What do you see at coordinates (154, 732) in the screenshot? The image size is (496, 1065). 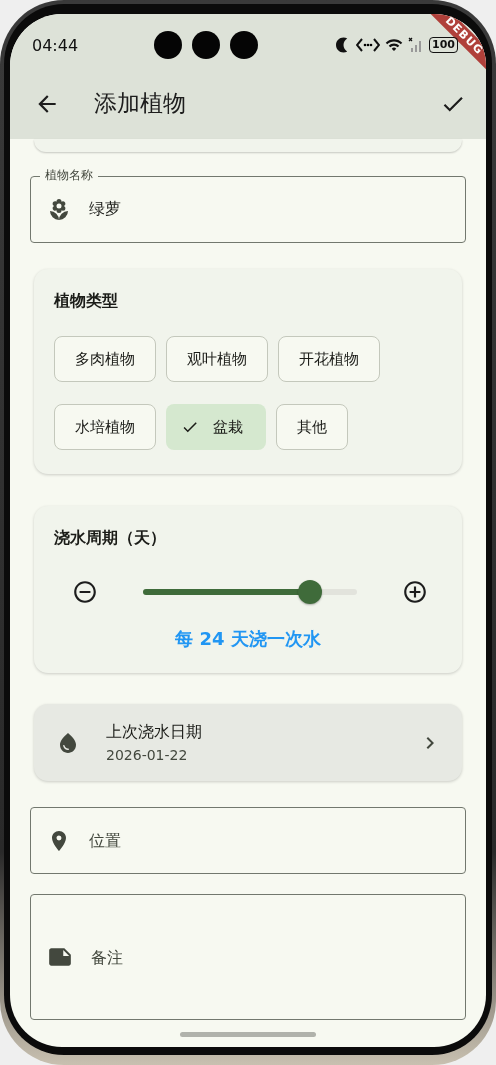 I see `row-title: 上次浇水日期` at bounding box center [154, 732].